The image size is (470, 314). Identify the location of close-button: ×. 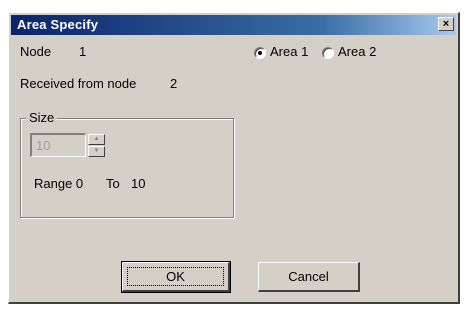
(446, 24).